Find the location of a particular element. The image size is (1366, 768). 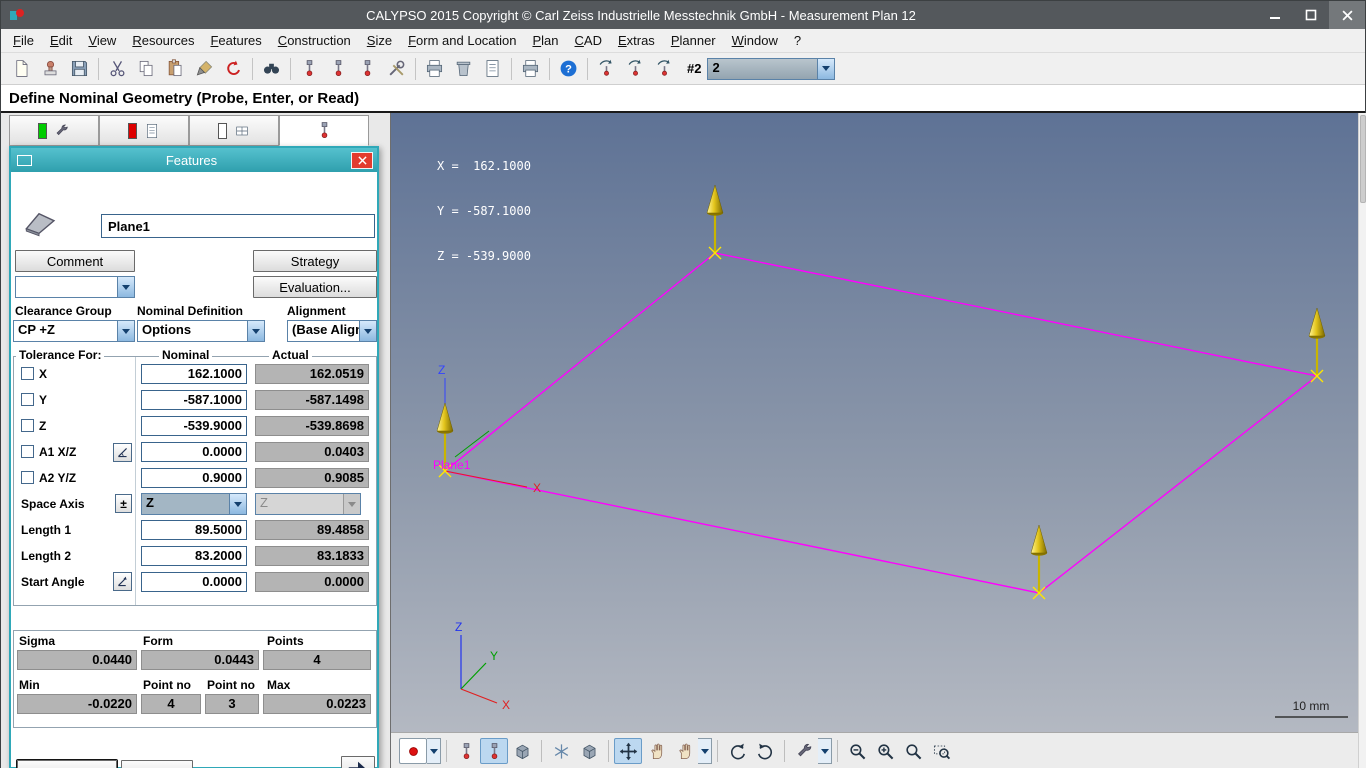

menu-size: Size is located at coordinates (379, 40).